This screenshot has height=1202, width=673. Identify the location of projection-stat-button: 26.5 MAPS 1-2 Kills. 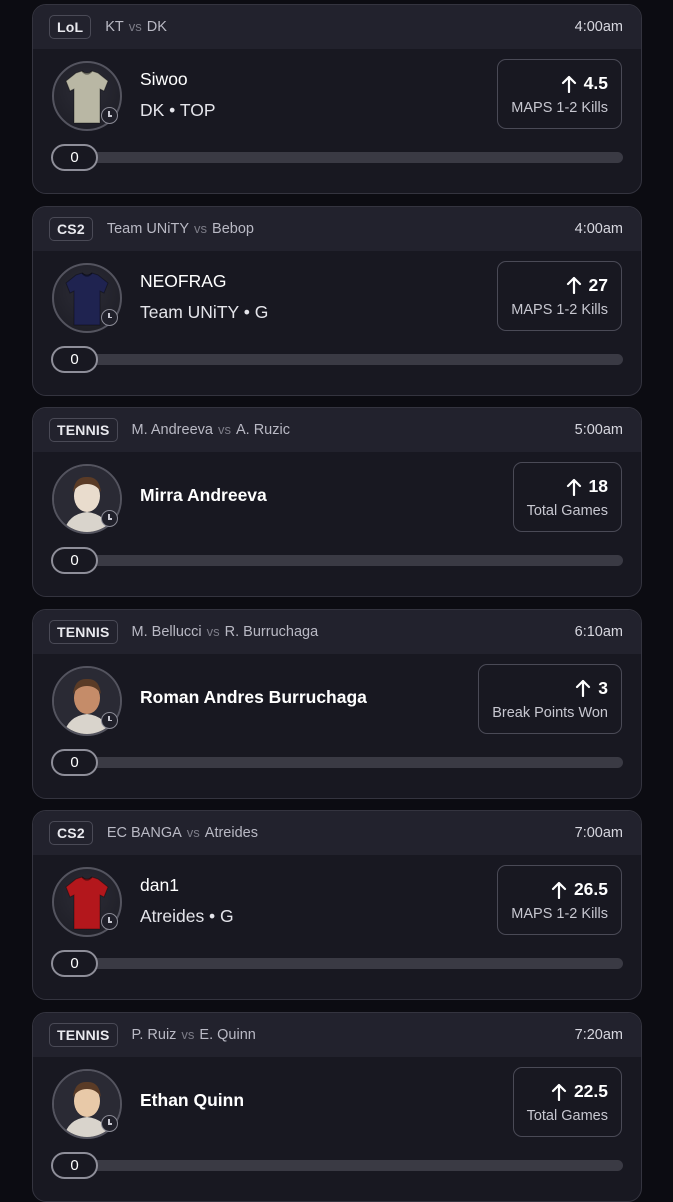
(559, 900).